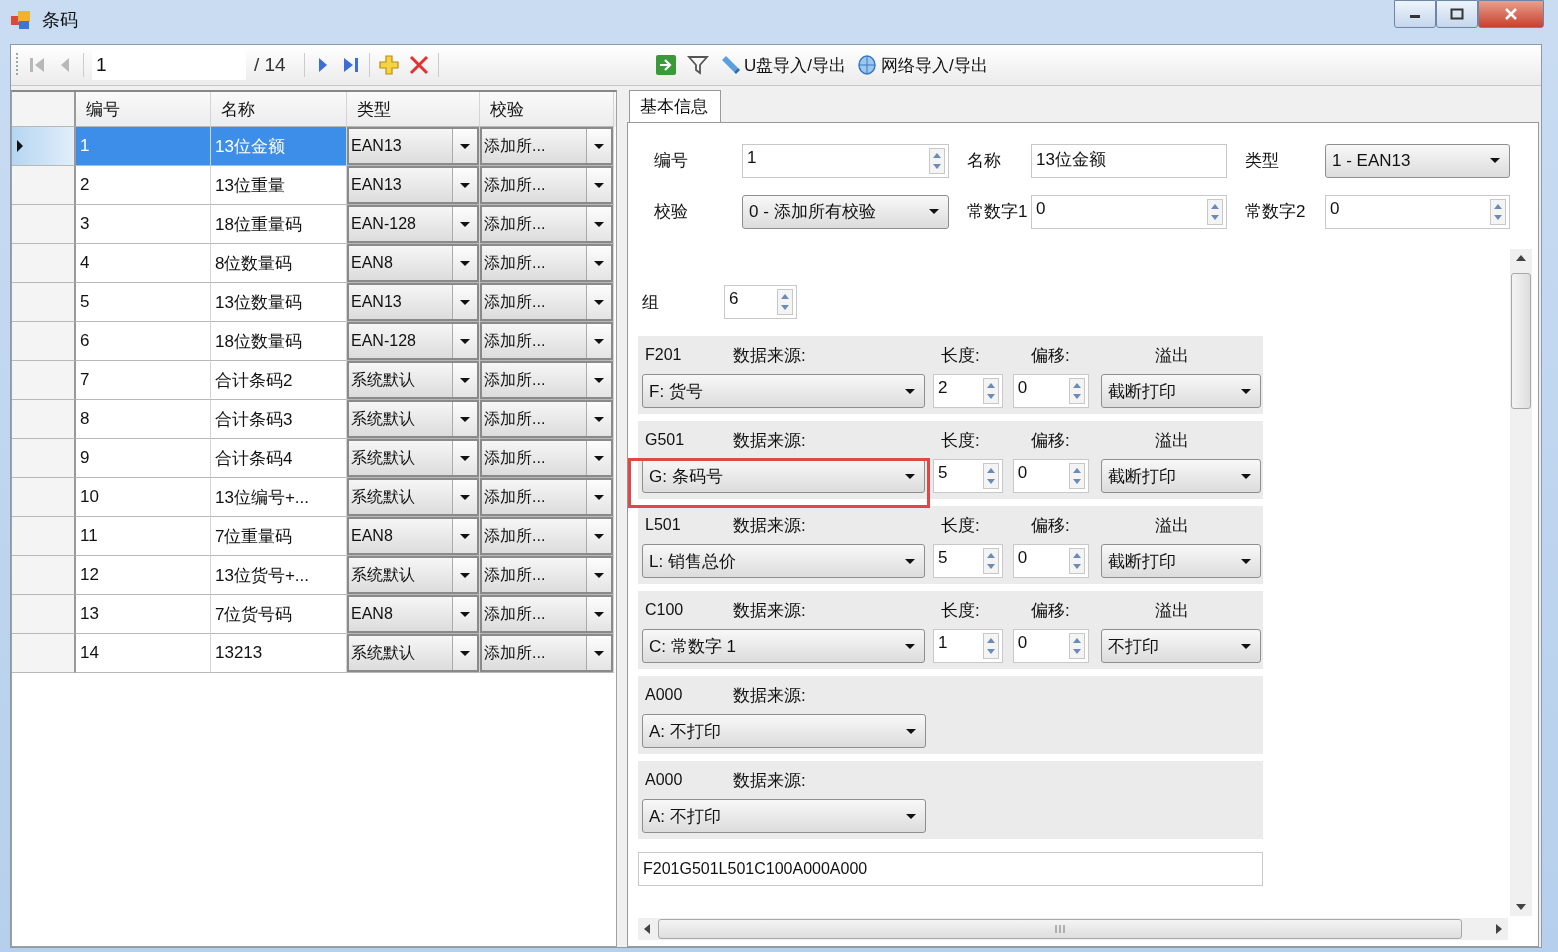  What do you see at coordinates (783, 391) in the screenshot?
I see `source-dropdown: F: 货号` at bounding box center [783, 391].